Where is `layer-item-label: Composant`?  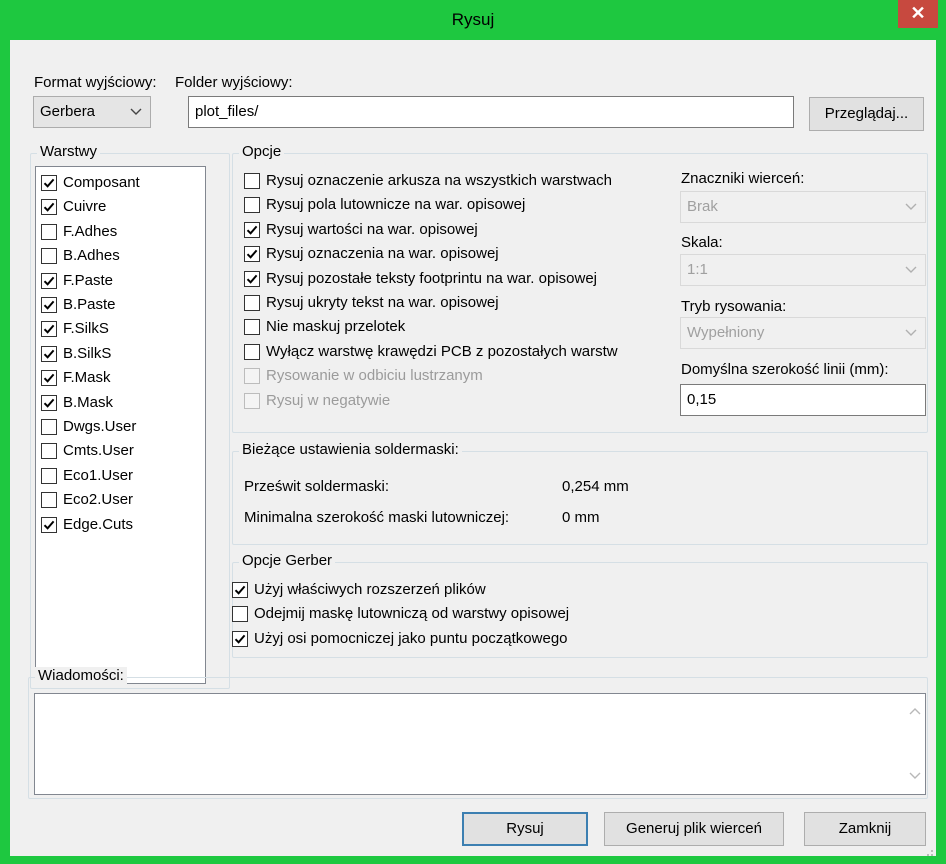
layer-item-label: Composant is located at coordinates (101, 182).